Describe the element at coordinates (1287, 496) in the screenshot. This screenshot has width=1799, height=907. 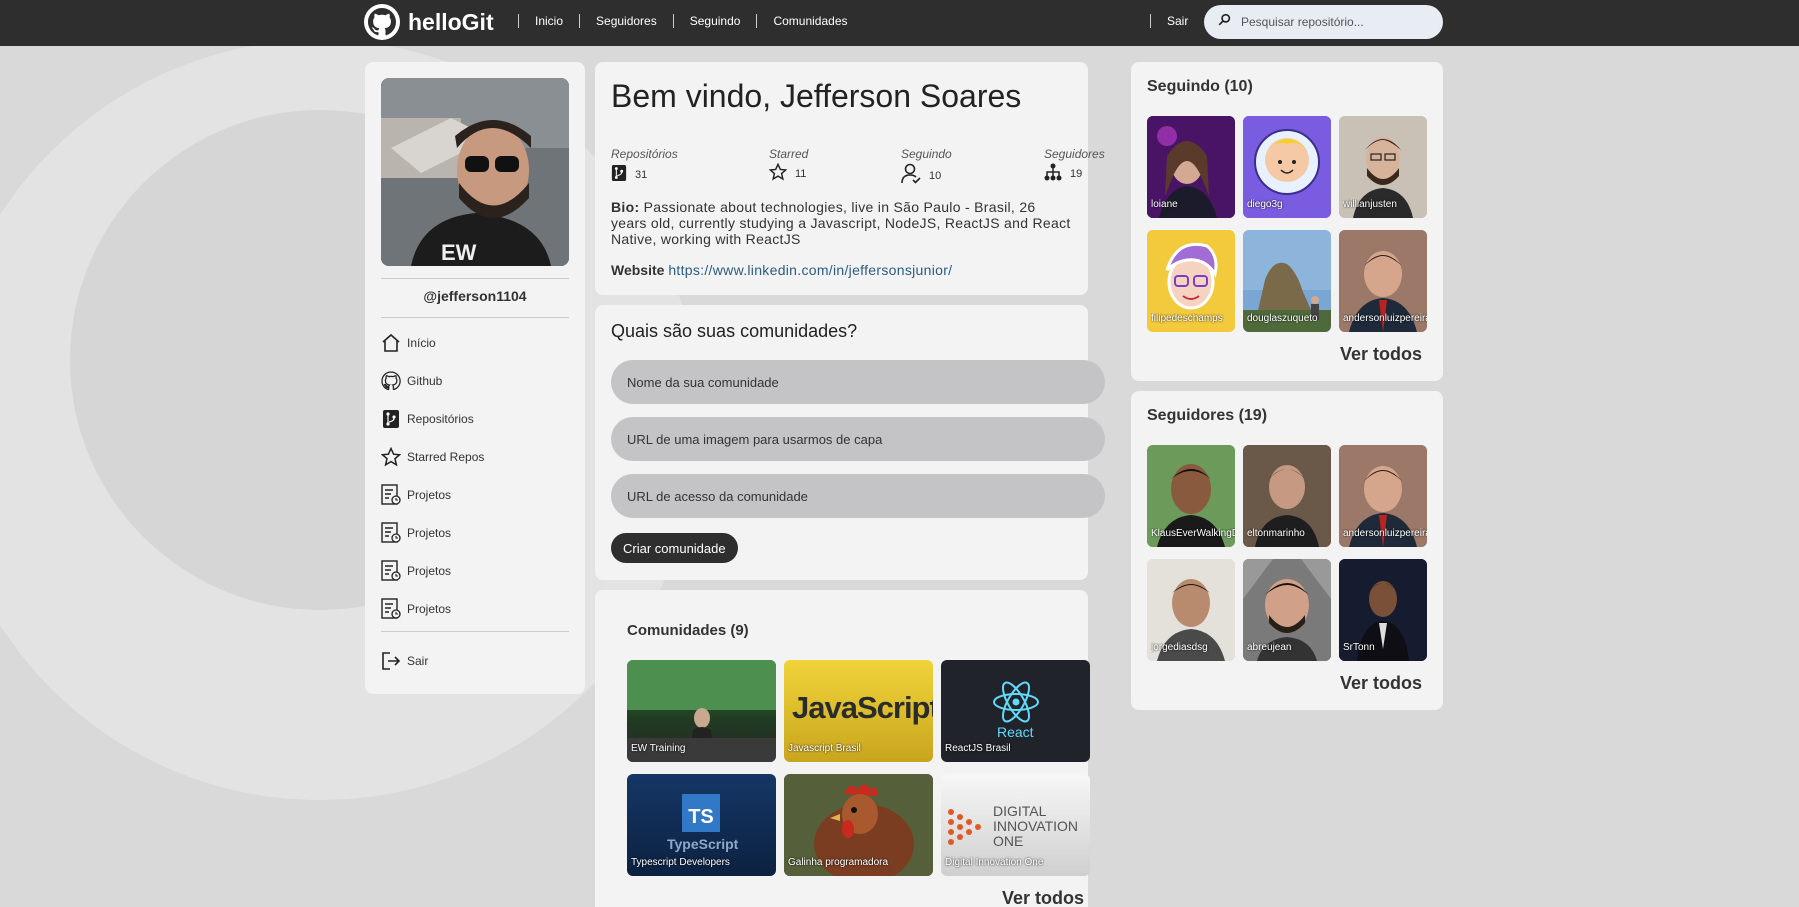
I see `follower-card: eltonmarinho` at that location.